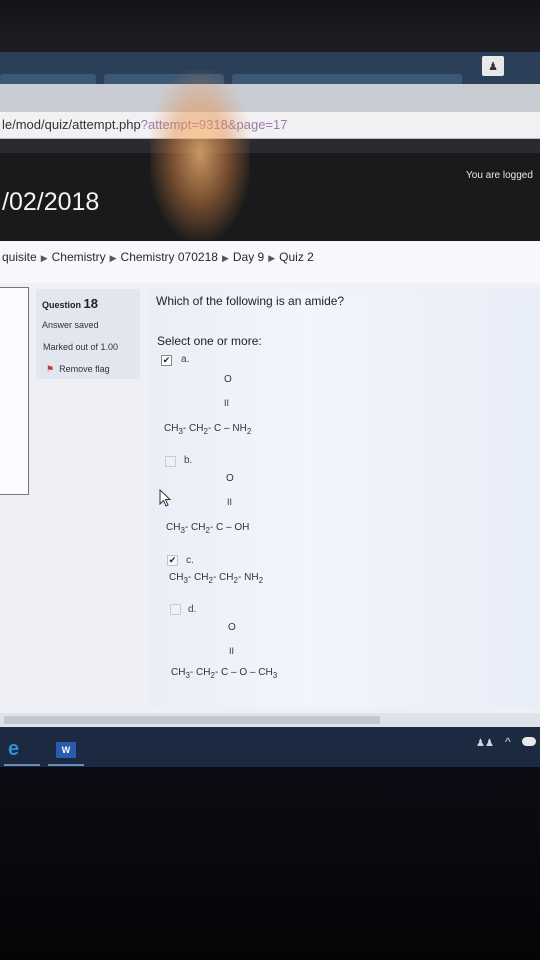 The width and height of the screenshot is (540, 960). What do you see at coordinates (296, 257) in the screenshot?
I see `breadcrumb-item: Quiz 2` at bounding box center [296, 257].